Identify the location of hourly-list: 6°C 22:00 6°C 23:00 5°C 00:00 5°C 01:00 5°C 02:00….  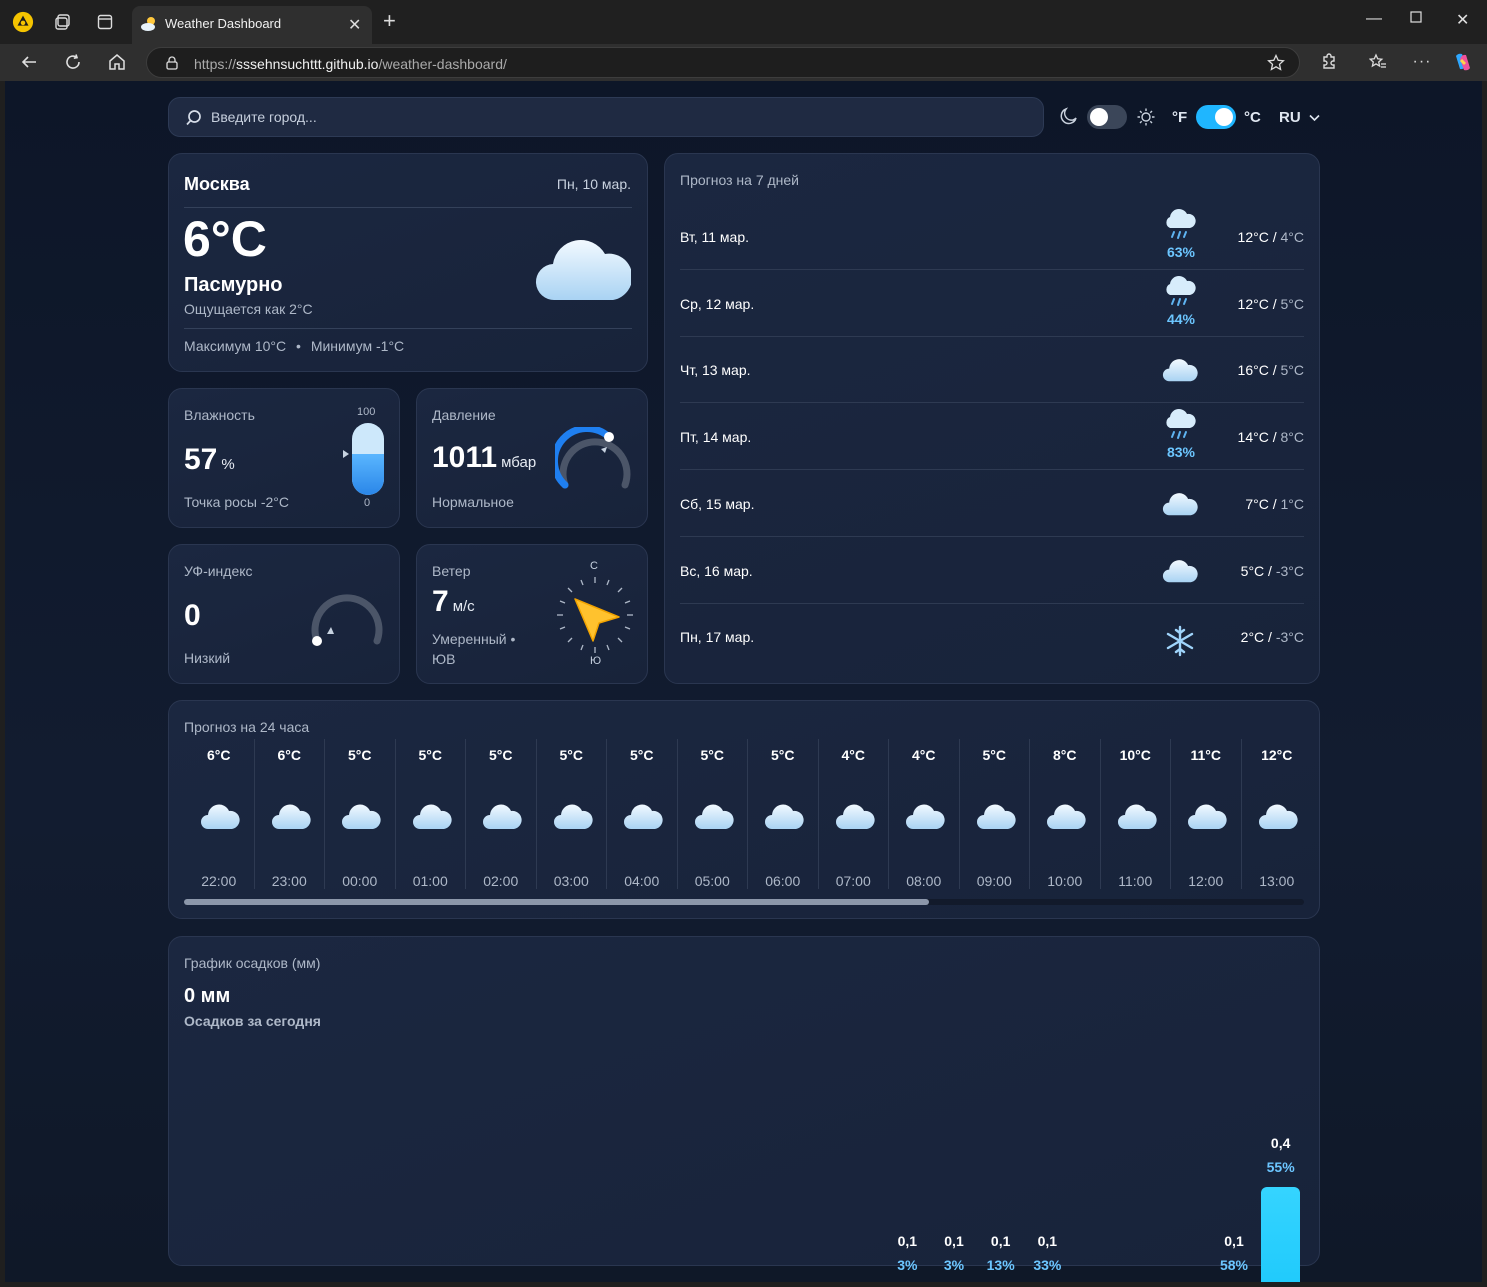
(744, 819).